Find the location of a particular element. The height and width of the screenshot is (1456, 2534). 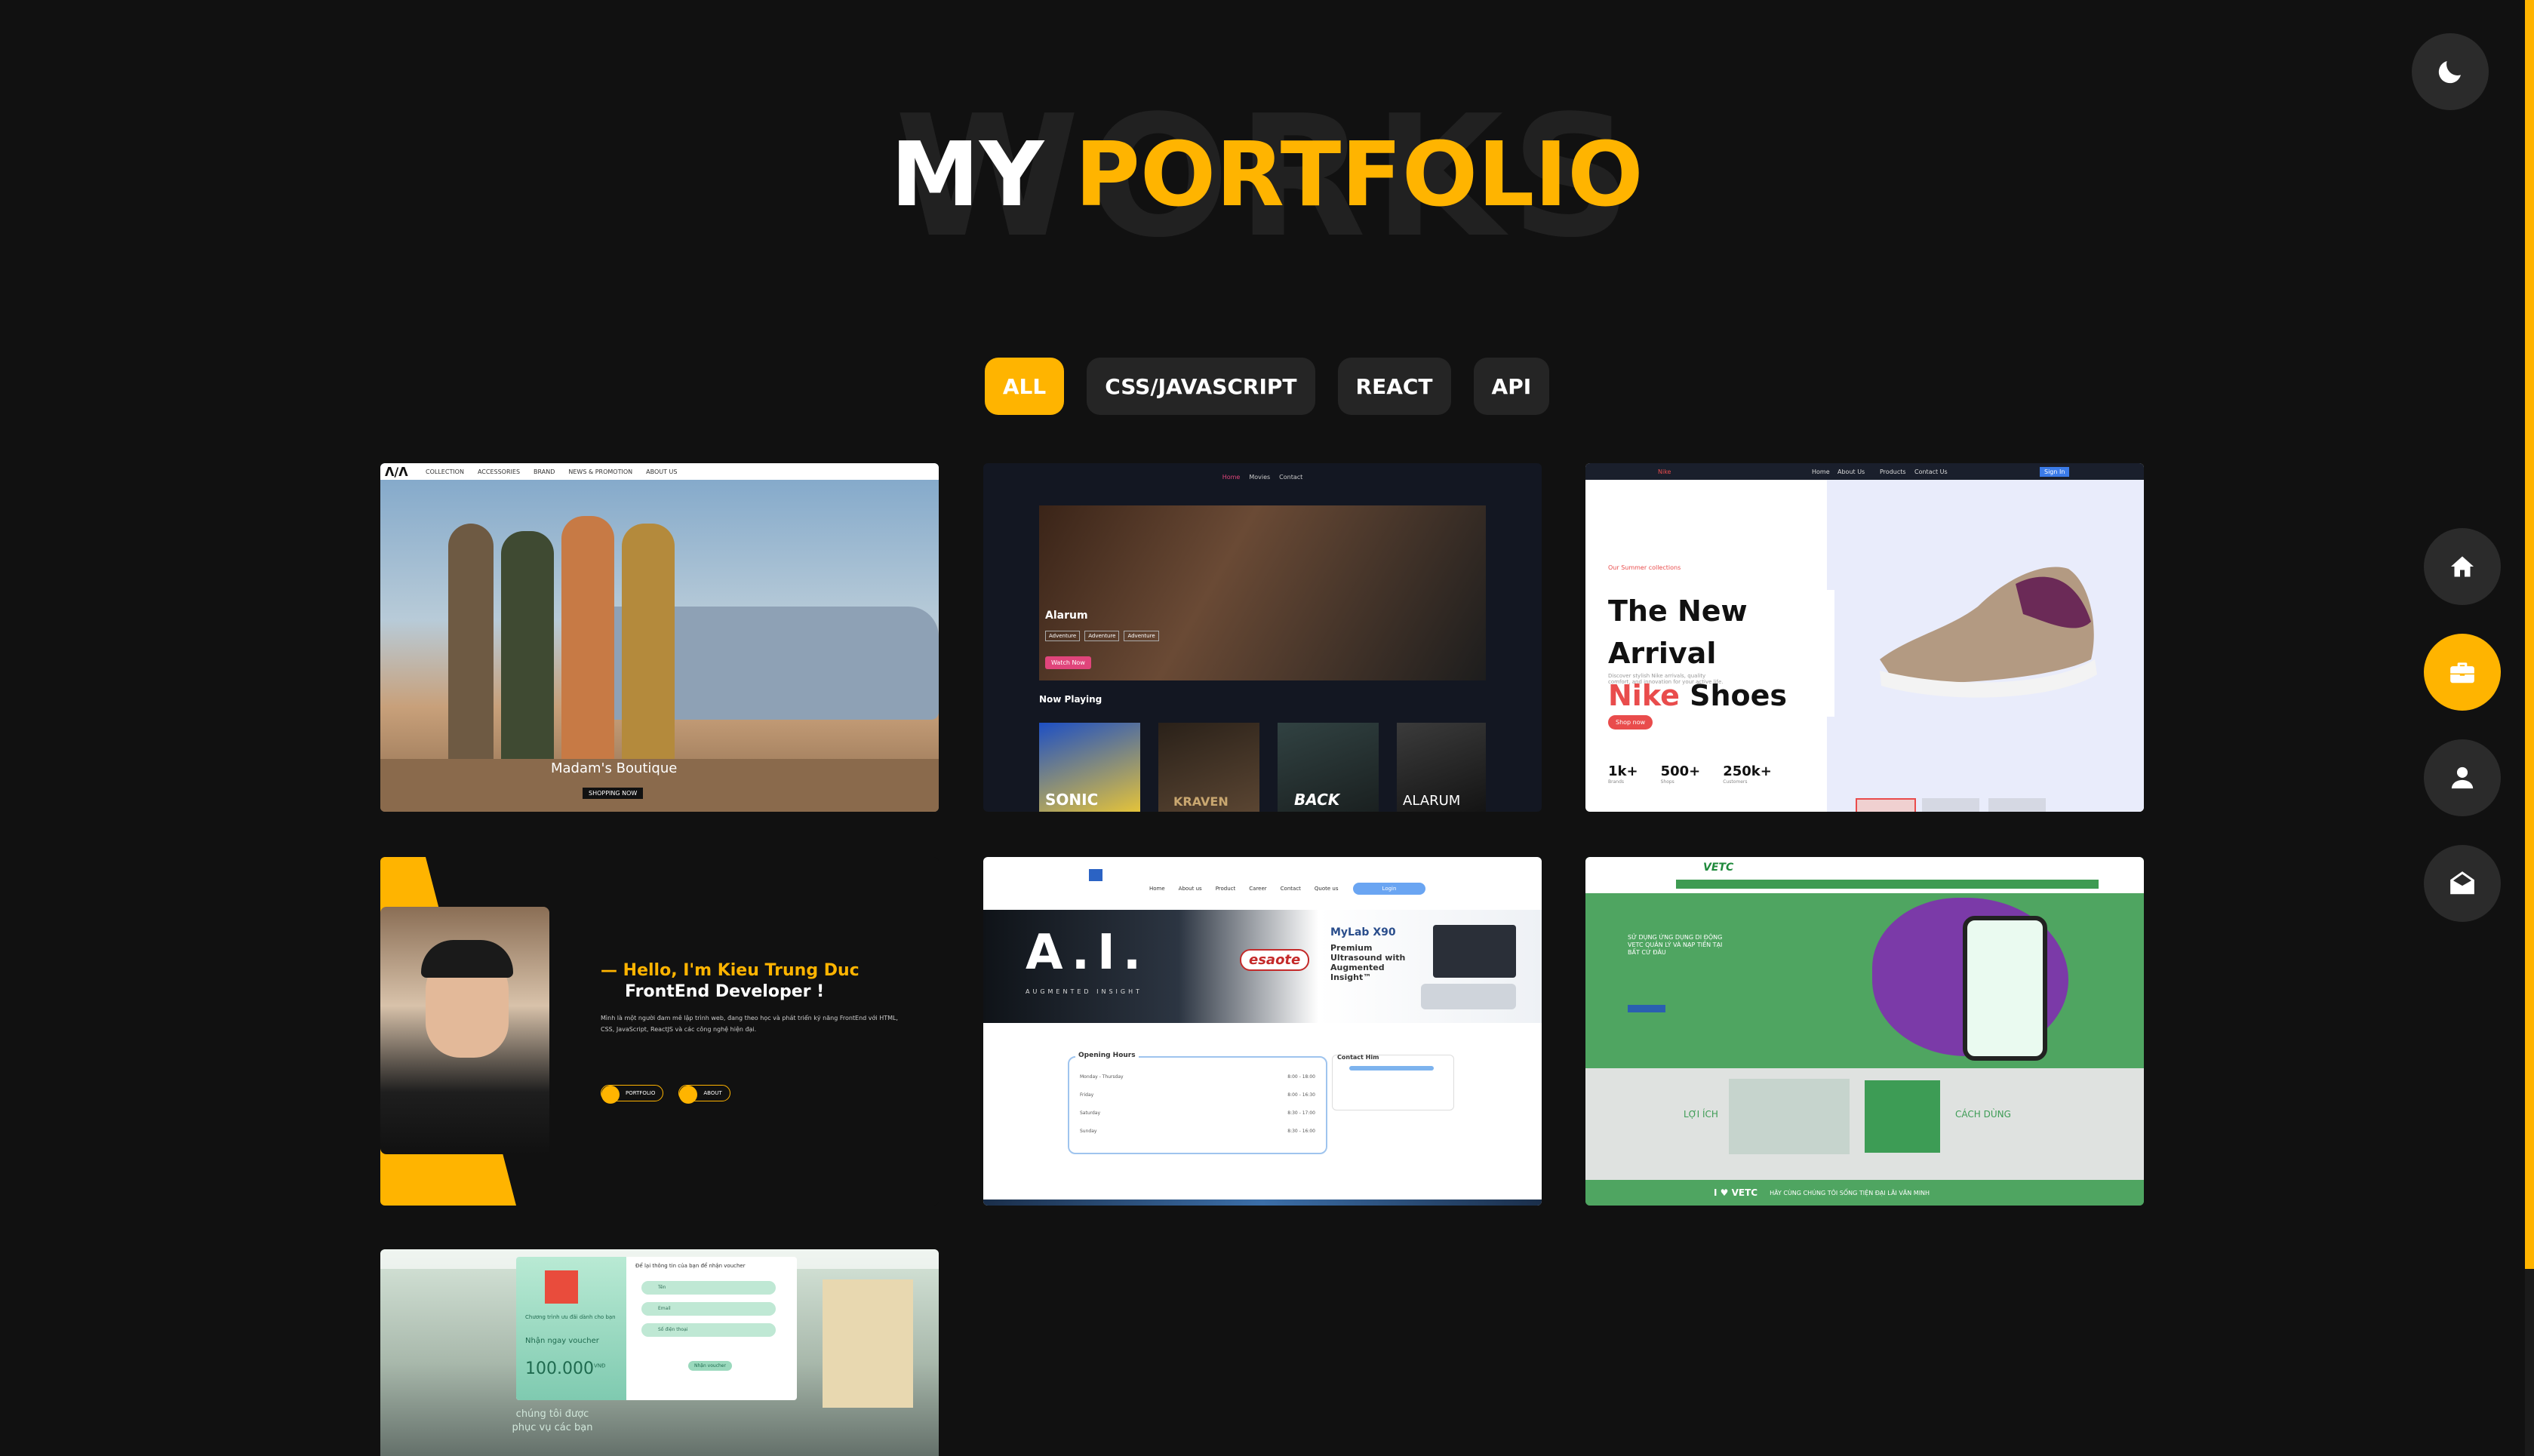

side-navigation is located at coordinates (2462, 725).